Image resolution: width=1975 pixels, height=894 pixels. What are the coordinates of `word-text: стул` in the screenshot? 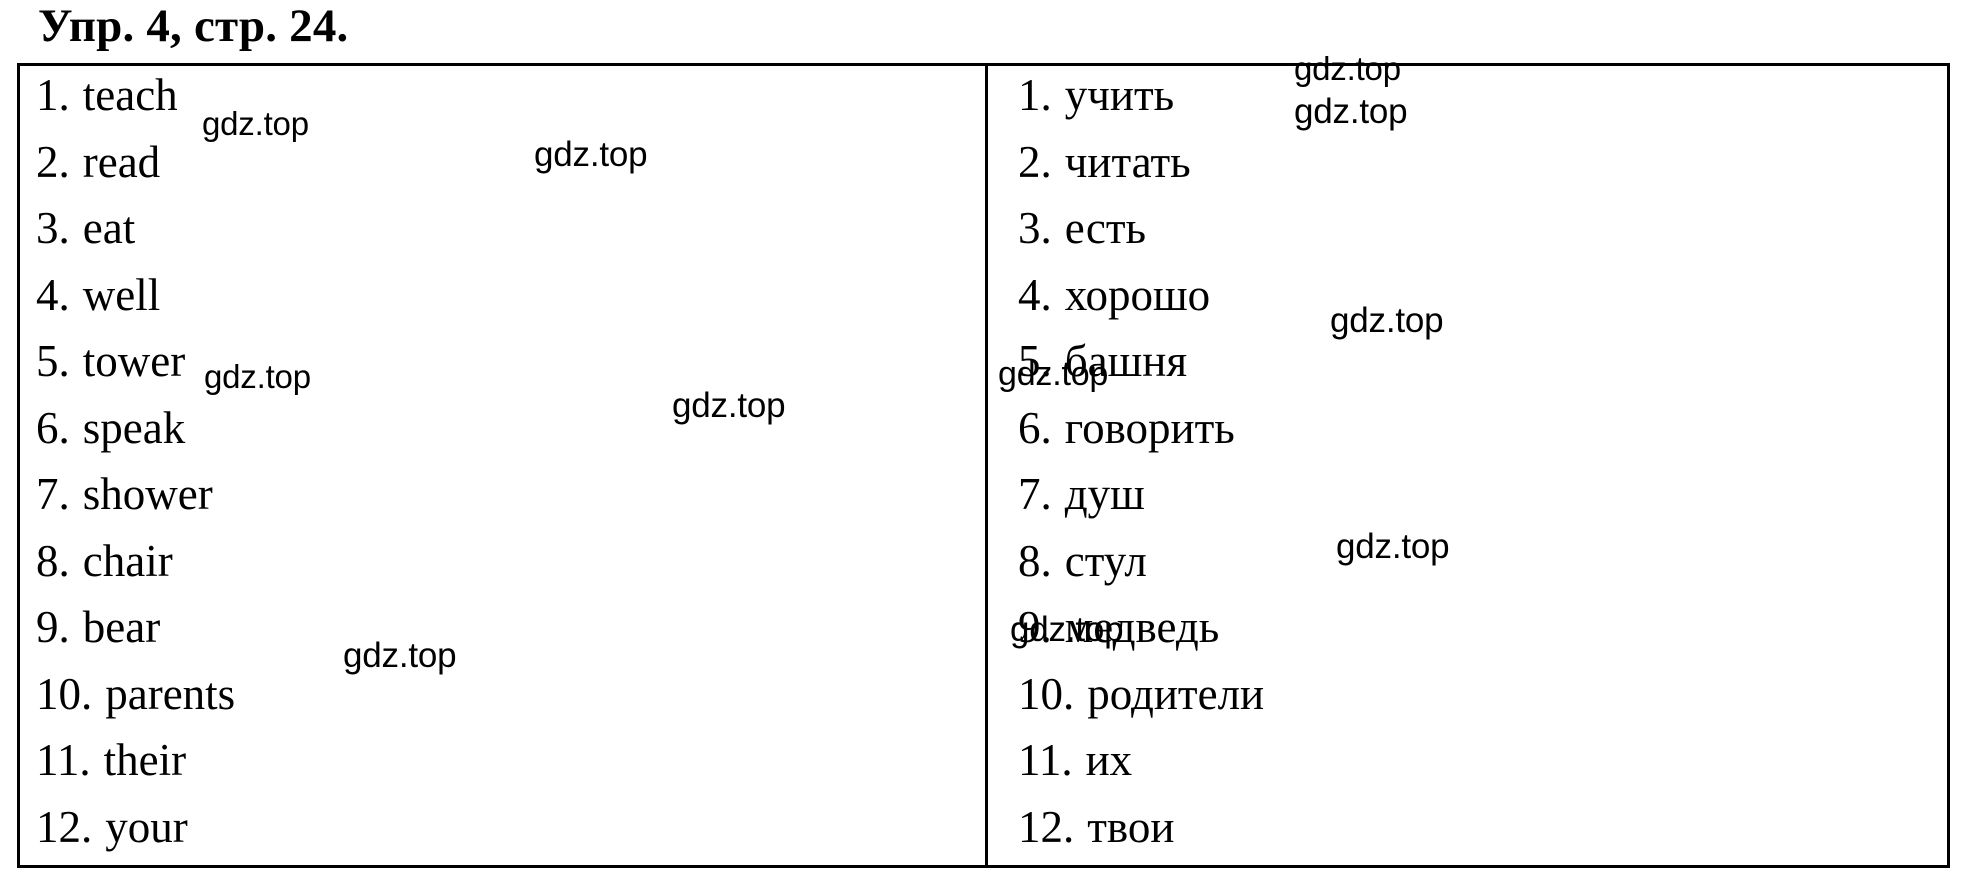 It's located at (1105, 560).